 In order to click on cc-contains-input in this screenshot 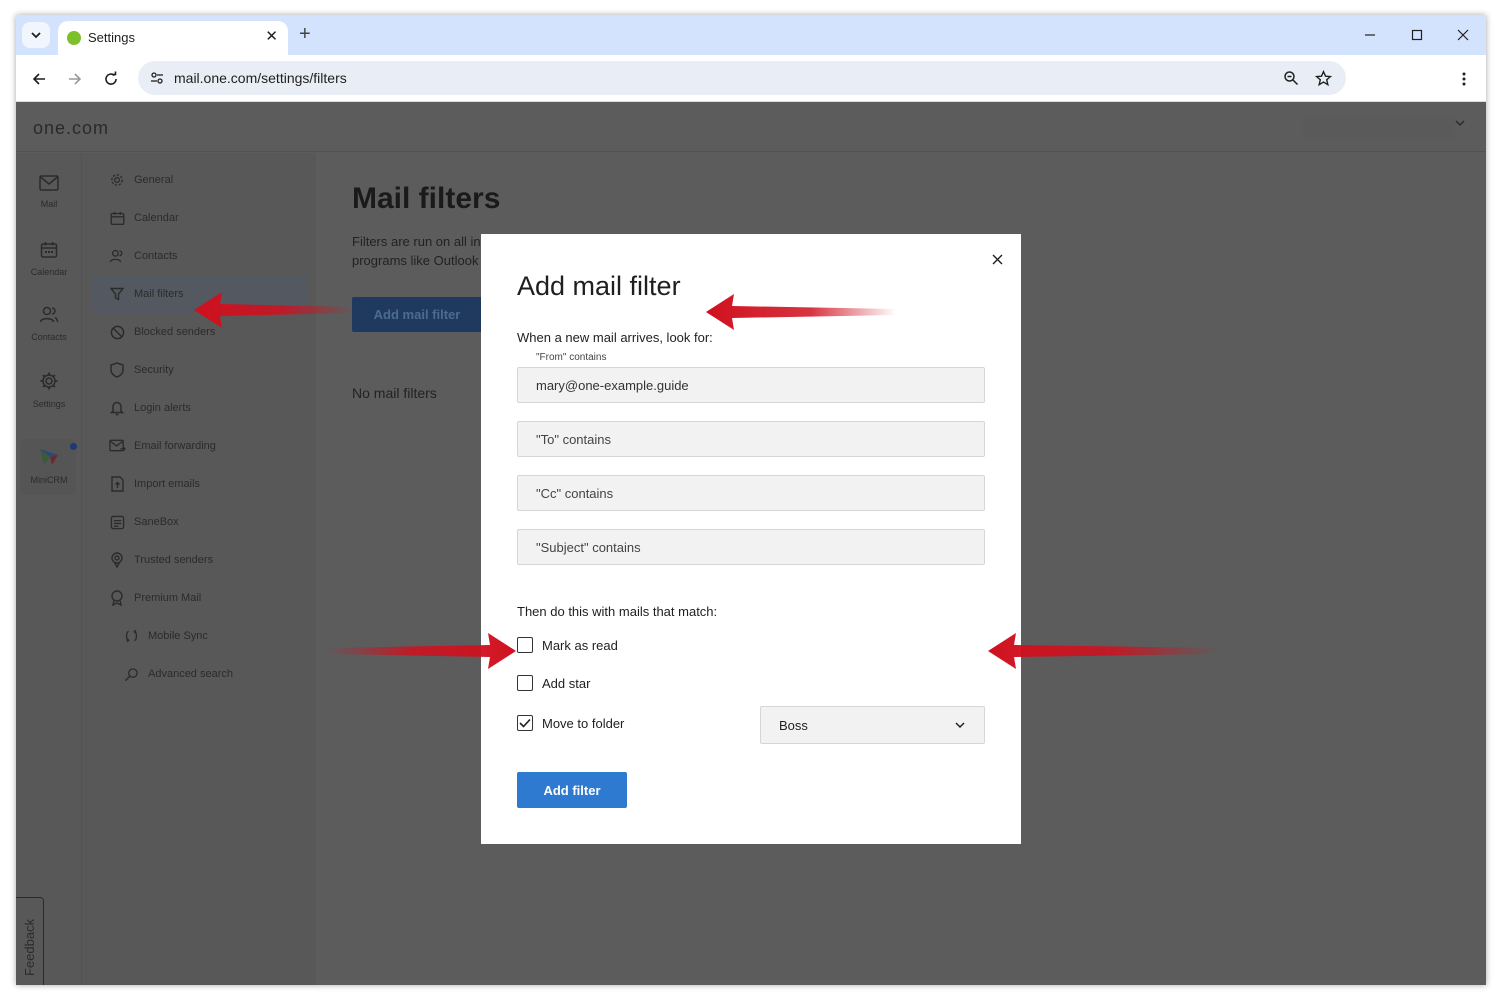, I will do `click(751, 493)`.